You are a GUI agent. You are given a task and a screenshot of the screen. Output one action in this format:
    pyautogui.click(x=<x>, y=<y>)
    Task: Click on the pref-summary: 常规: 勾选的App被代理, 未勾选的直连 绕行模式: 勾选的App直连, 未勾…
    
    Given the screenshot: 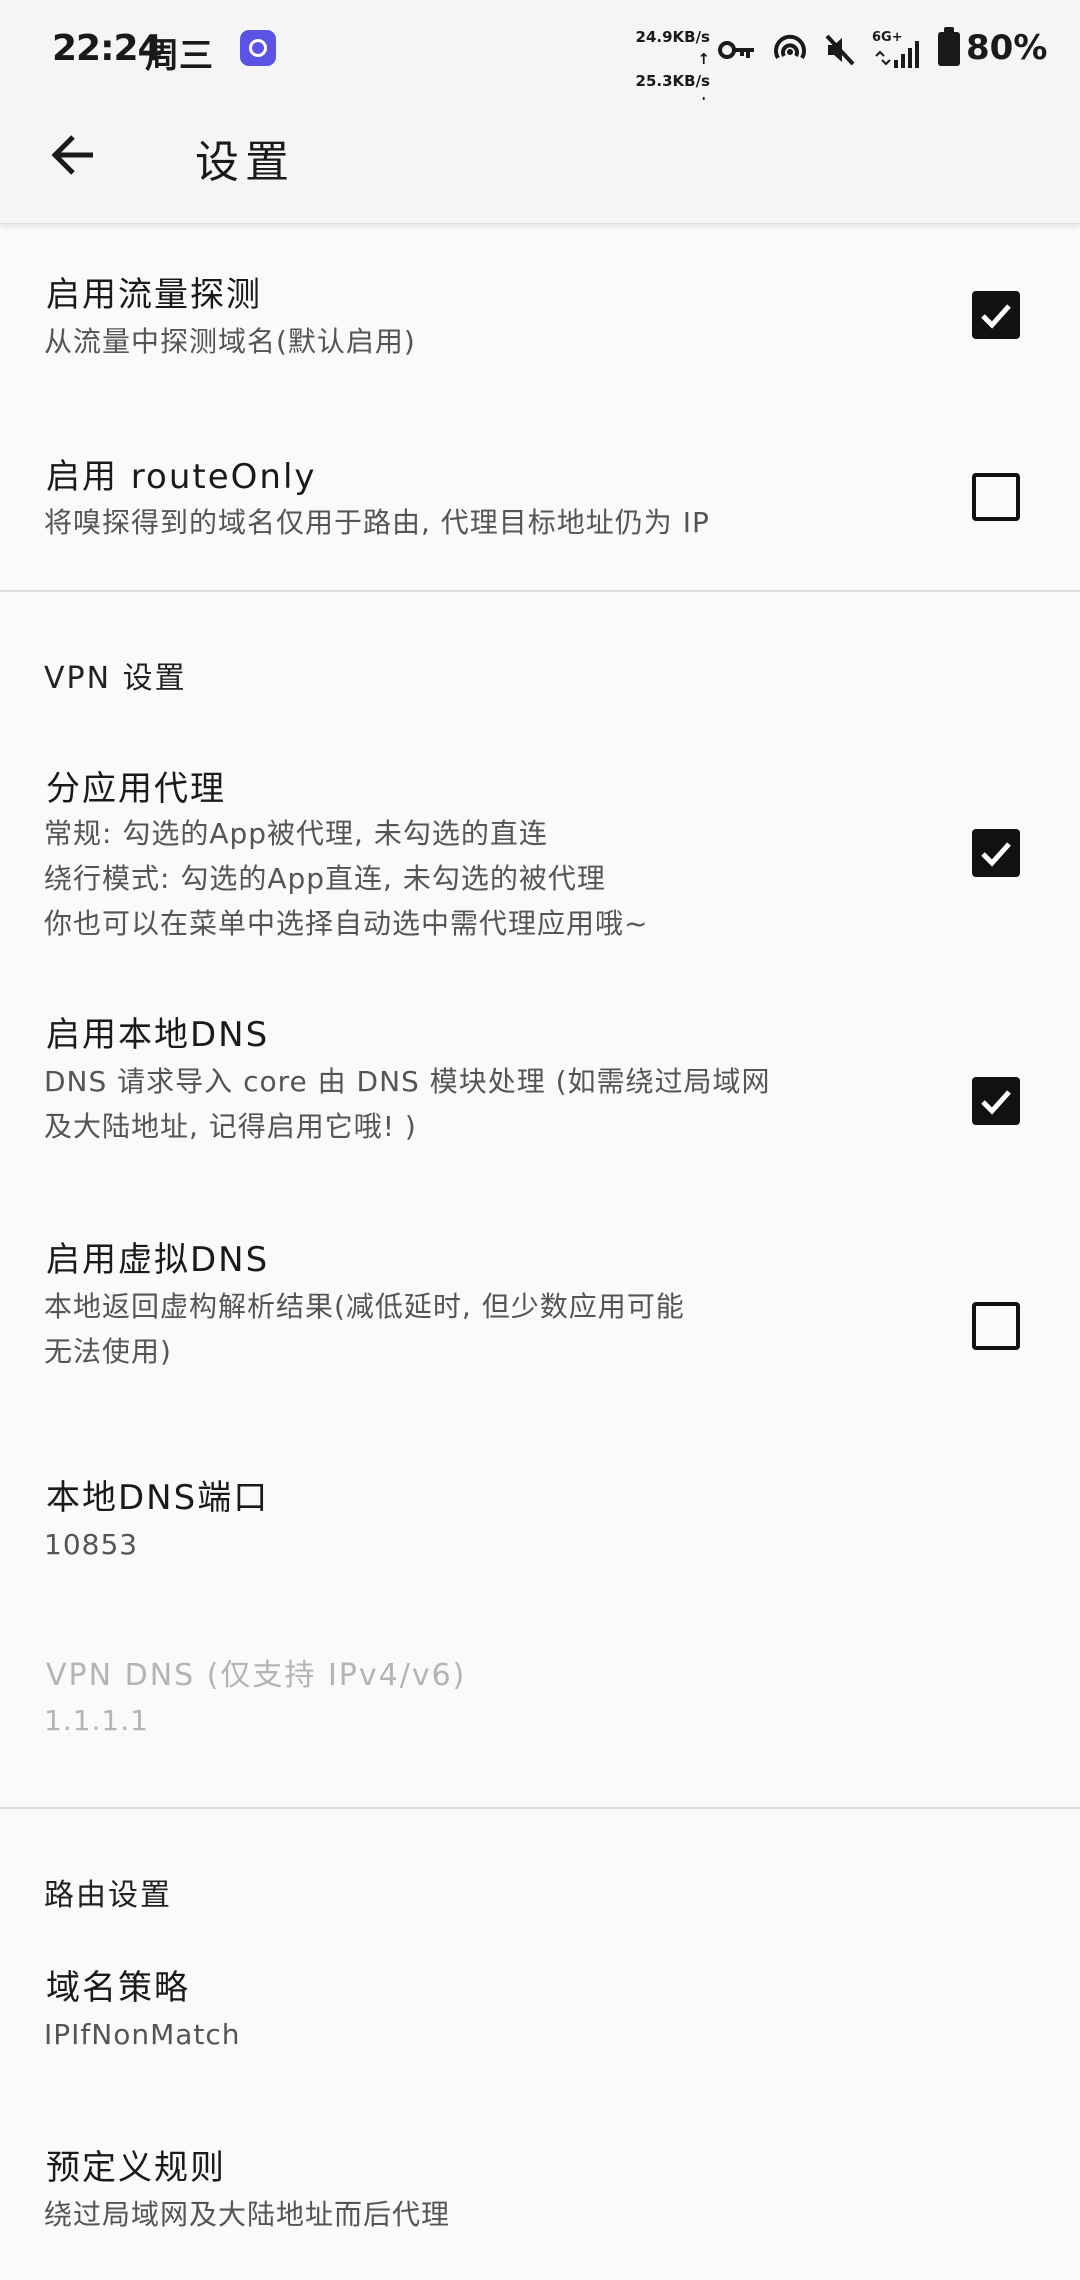 What is the action you would take?
    pyautogui.click(x=346, y=878)
    